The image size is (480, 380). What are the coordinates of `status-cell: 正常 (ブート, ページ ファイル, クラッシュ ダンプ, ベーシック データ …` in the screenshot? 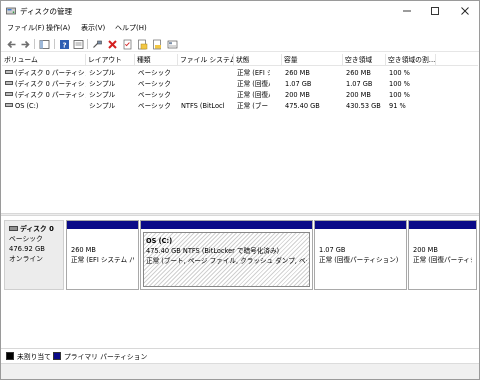 It's located at (253, 106).